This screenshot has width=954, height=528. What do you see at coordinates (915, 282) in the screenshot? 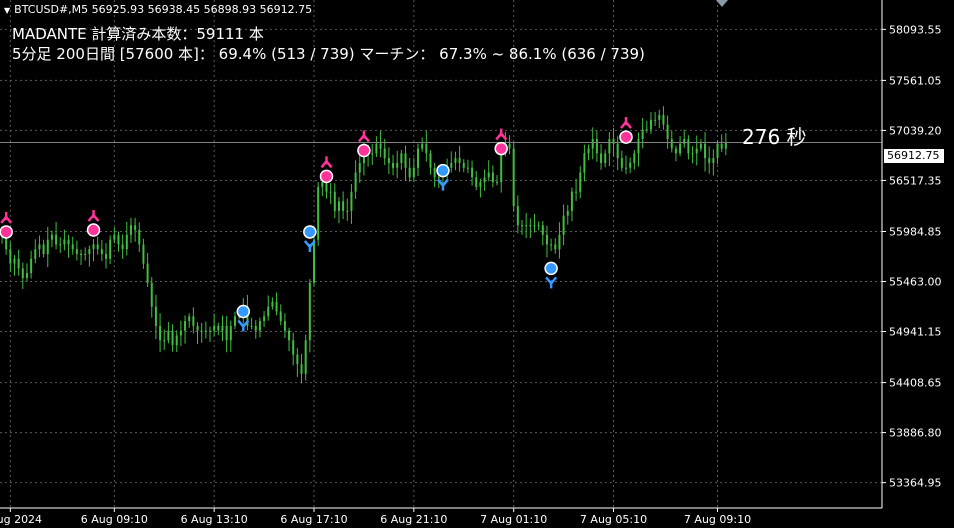
I see `y-tick-label: 55463.00` at bounding box center [915, 282].